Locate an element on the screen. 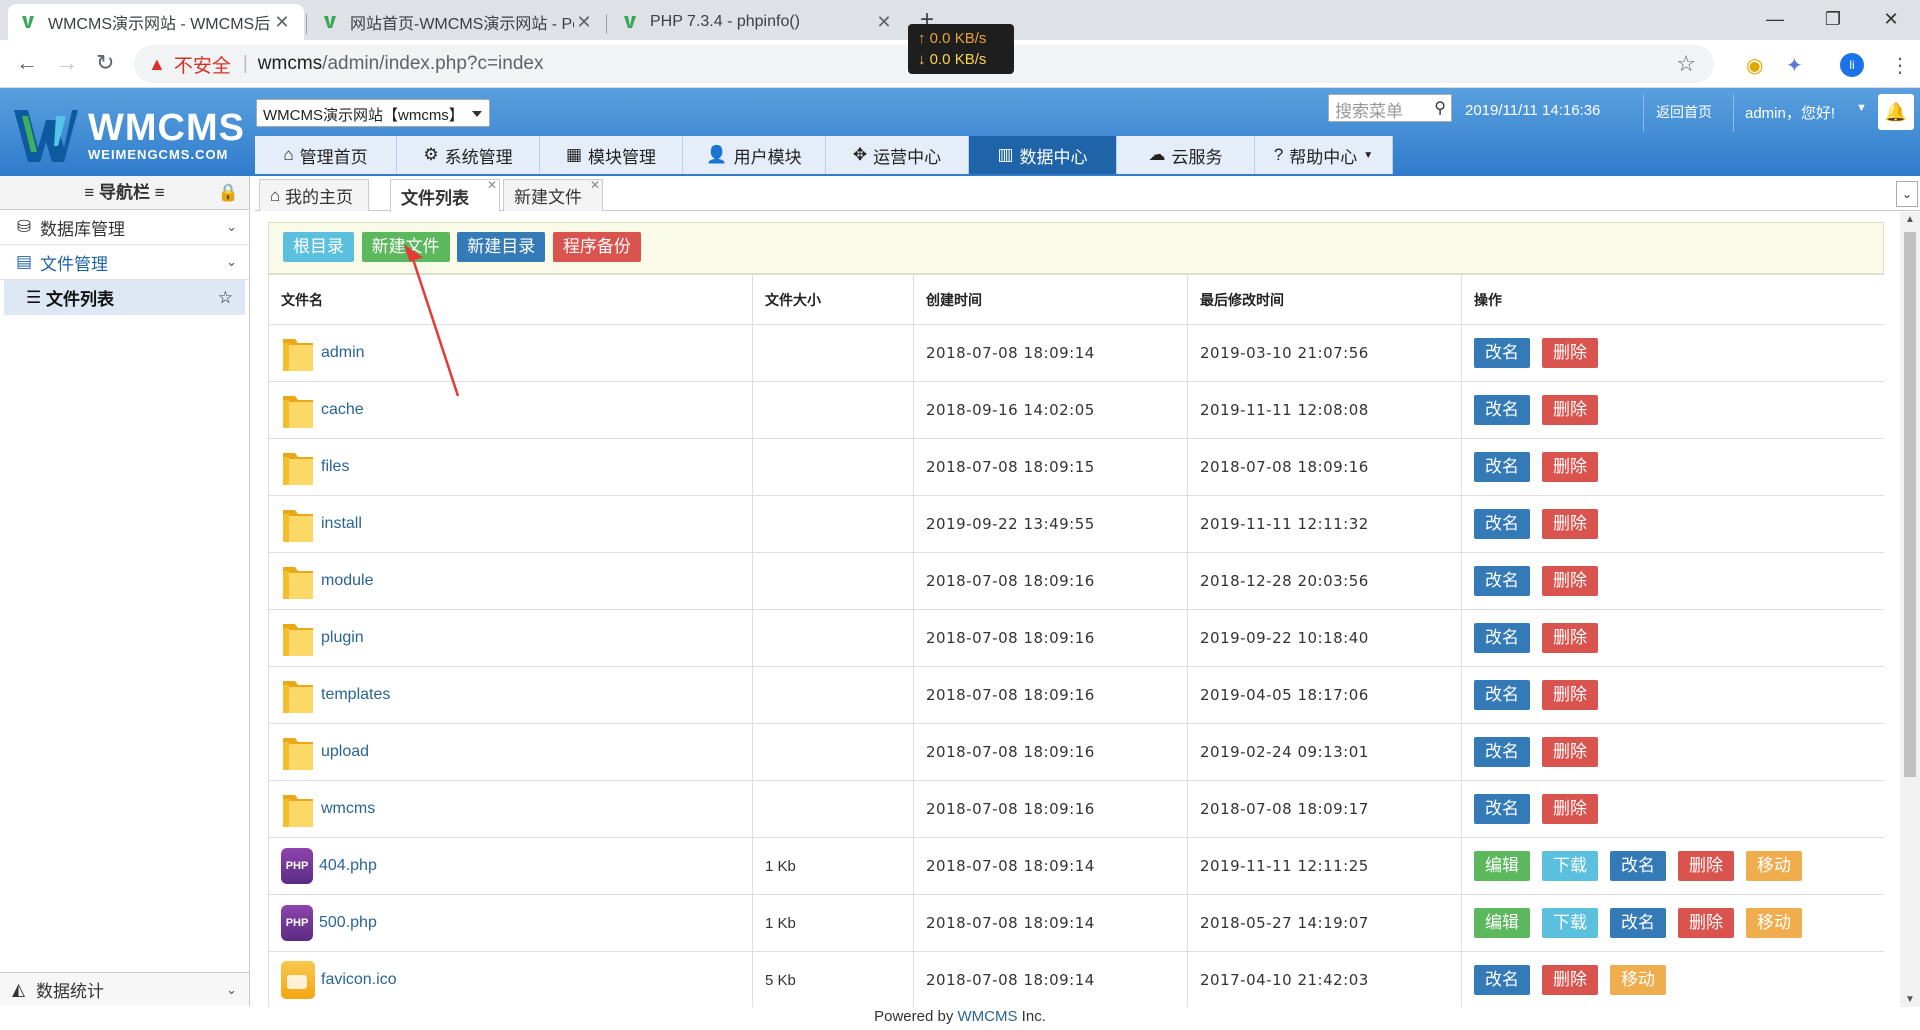 The width and height of the screenshot is (1920, 1030). back-icon: ← is located at coordinates (27, 63).